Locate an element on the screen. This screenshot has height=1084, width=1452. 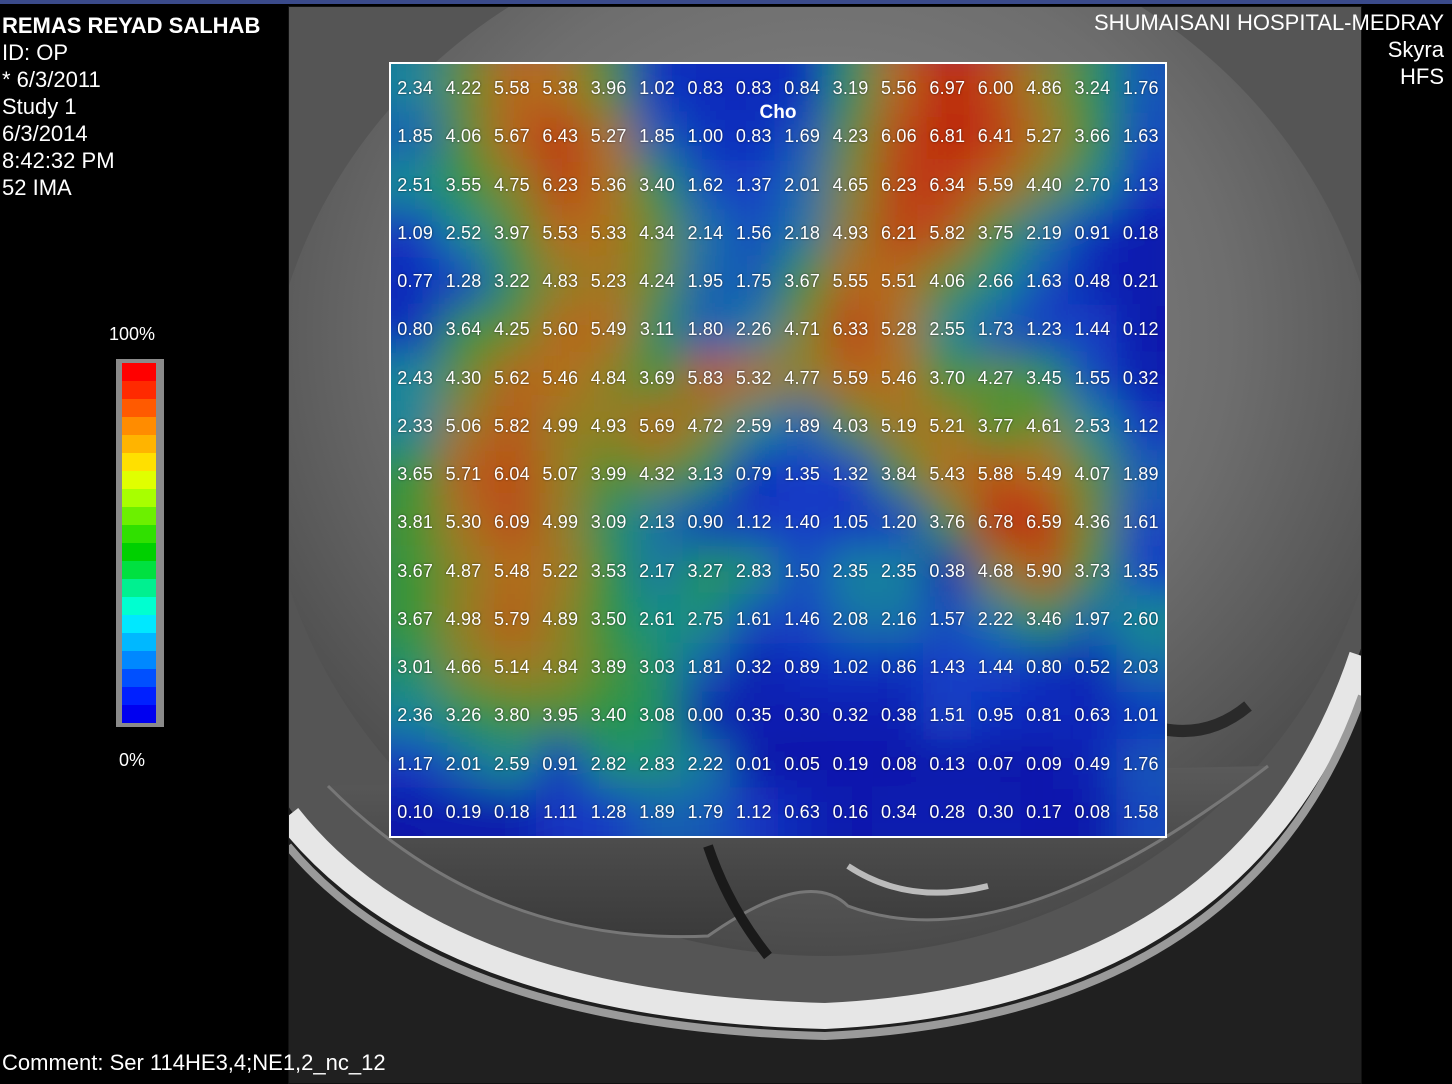
map-value: 4.25 is located at coordinates (512, 329).